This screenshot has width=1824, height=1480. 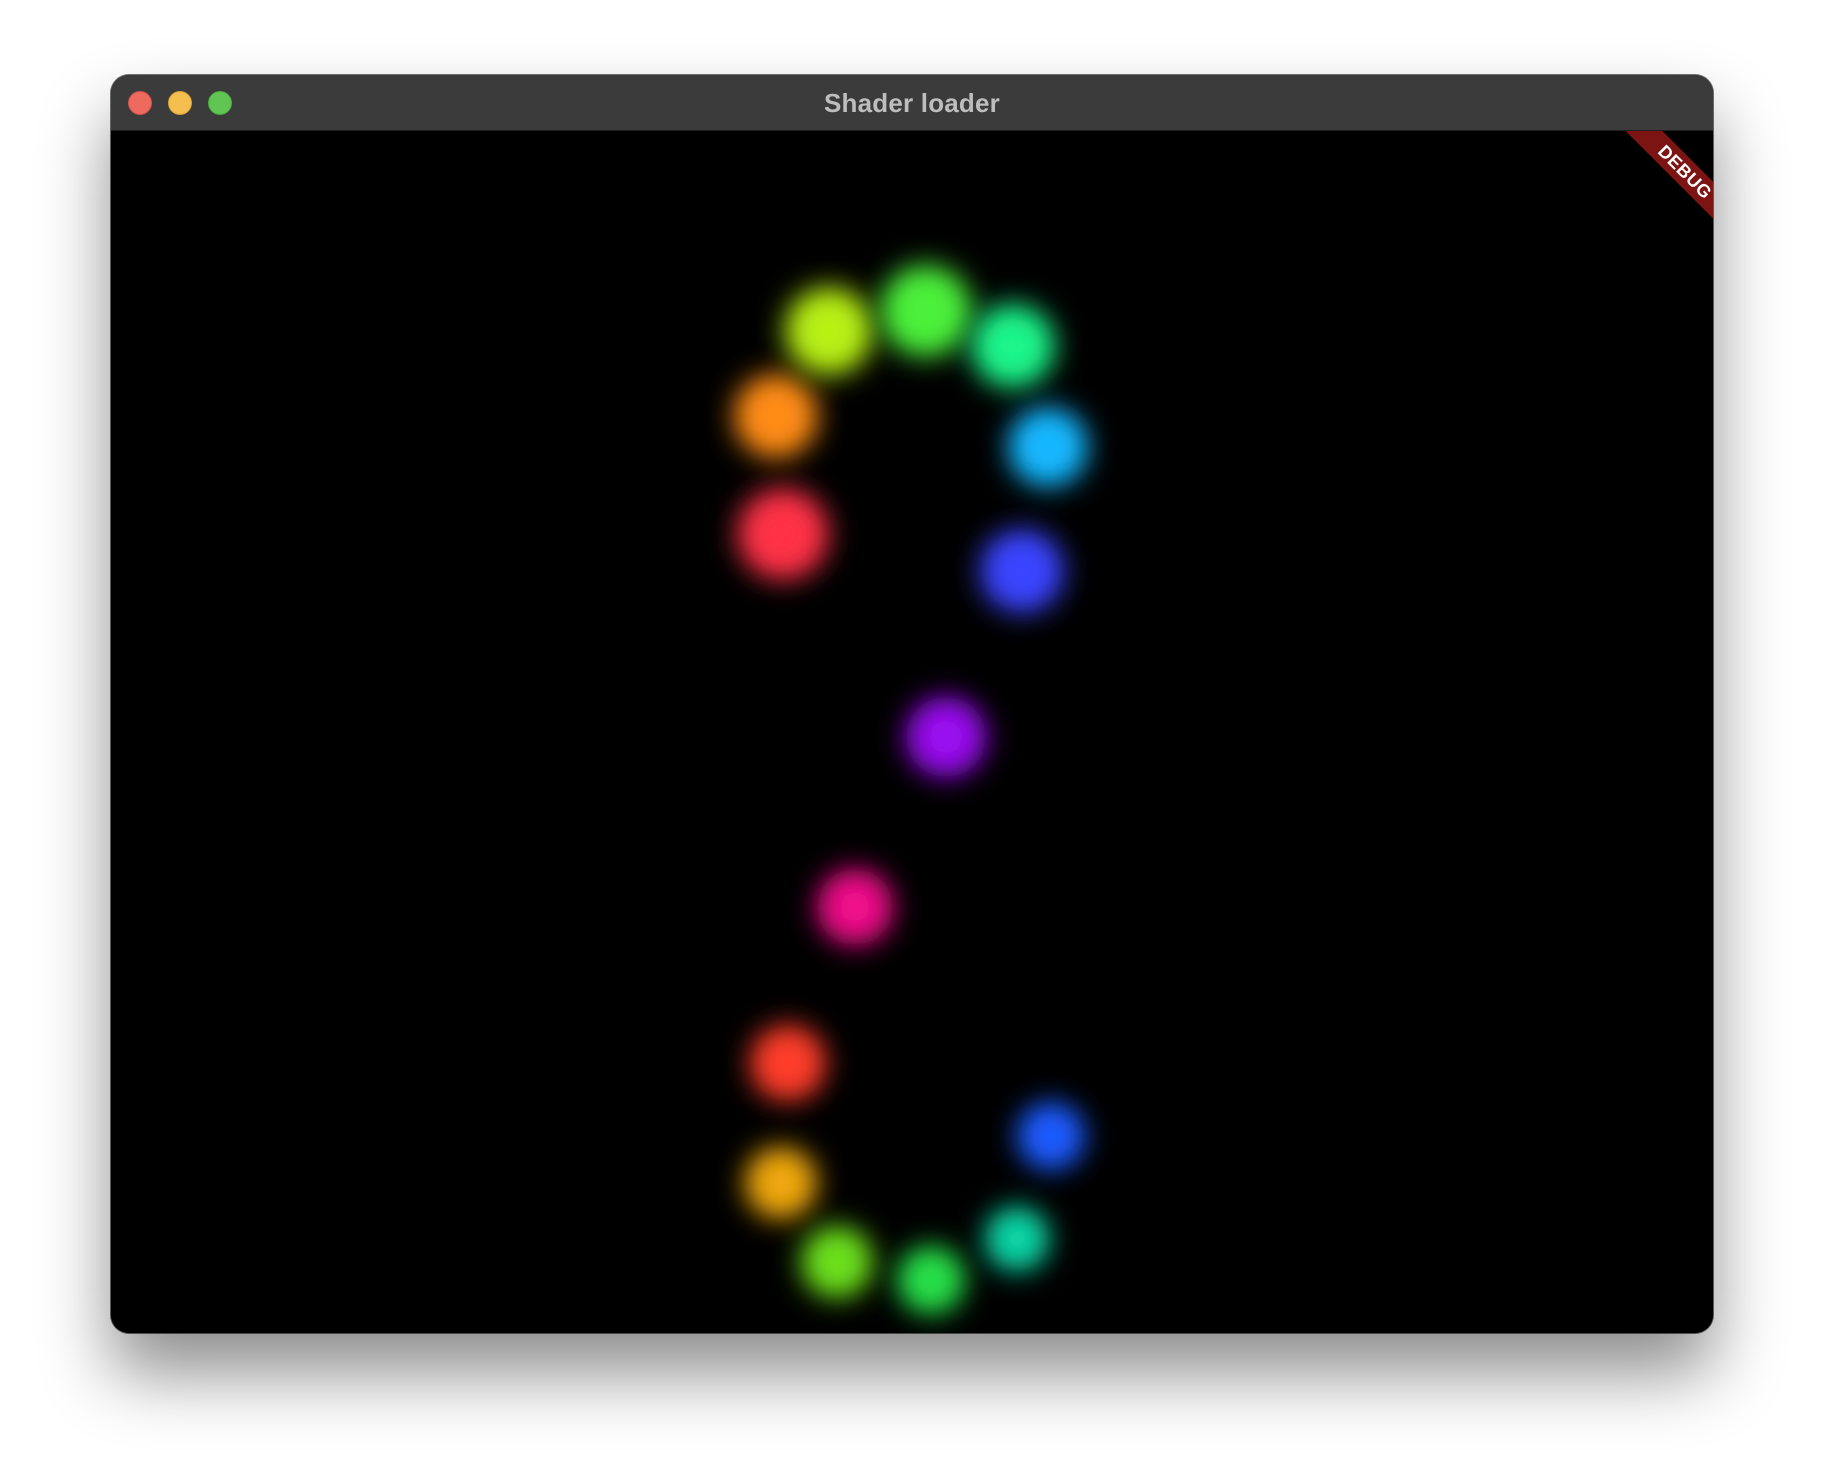 I want to click on lower-red-dot-core, so click(x=788, y=1063).